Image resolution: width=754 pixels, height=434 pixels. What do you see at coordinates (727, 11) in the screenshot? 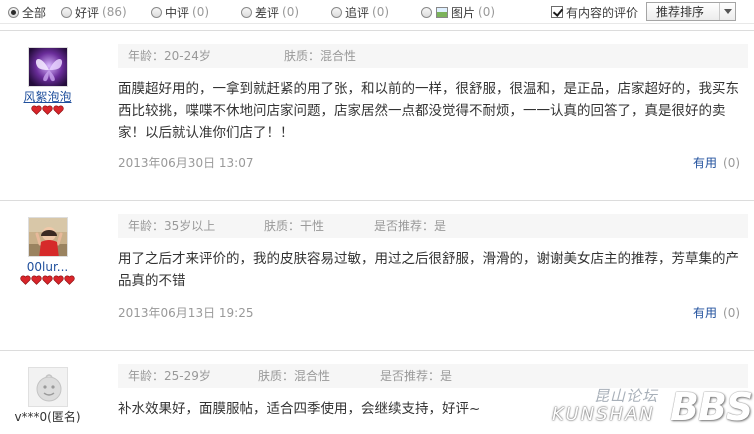
I see `chevron-down-icon` at bounding box center [727, 11].